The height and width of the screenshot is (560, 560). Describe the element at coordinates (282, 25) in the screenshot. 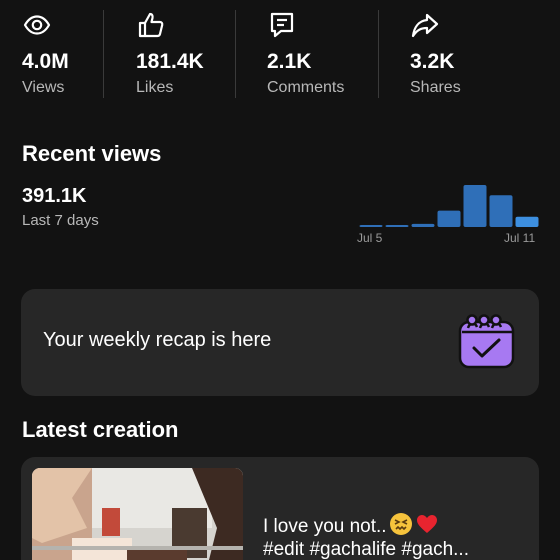

I see `comment-icon` at that location.